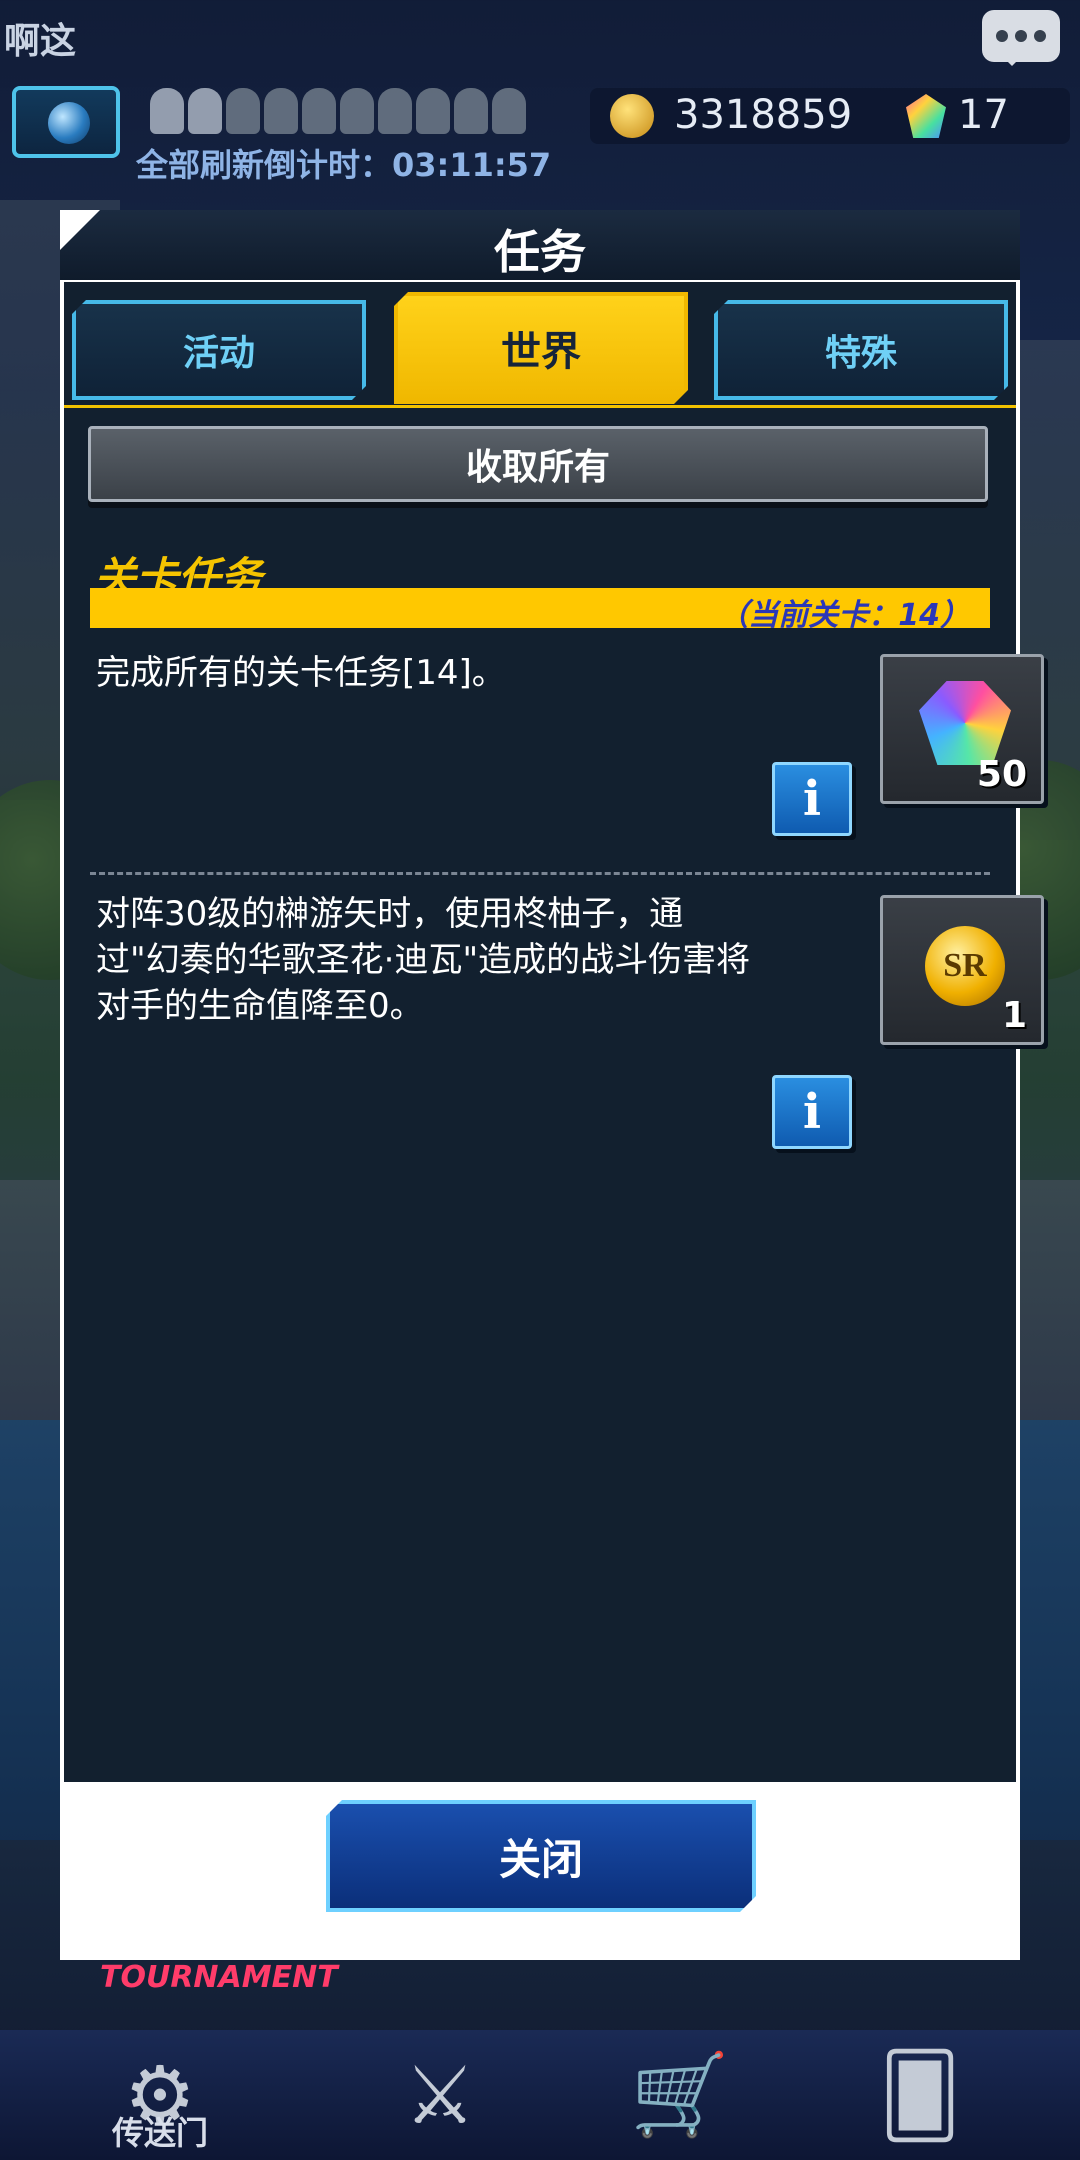 Image resolution: width=1080 pixels, height=2160 pixels. I want to click on room-members, so click(338, 111).